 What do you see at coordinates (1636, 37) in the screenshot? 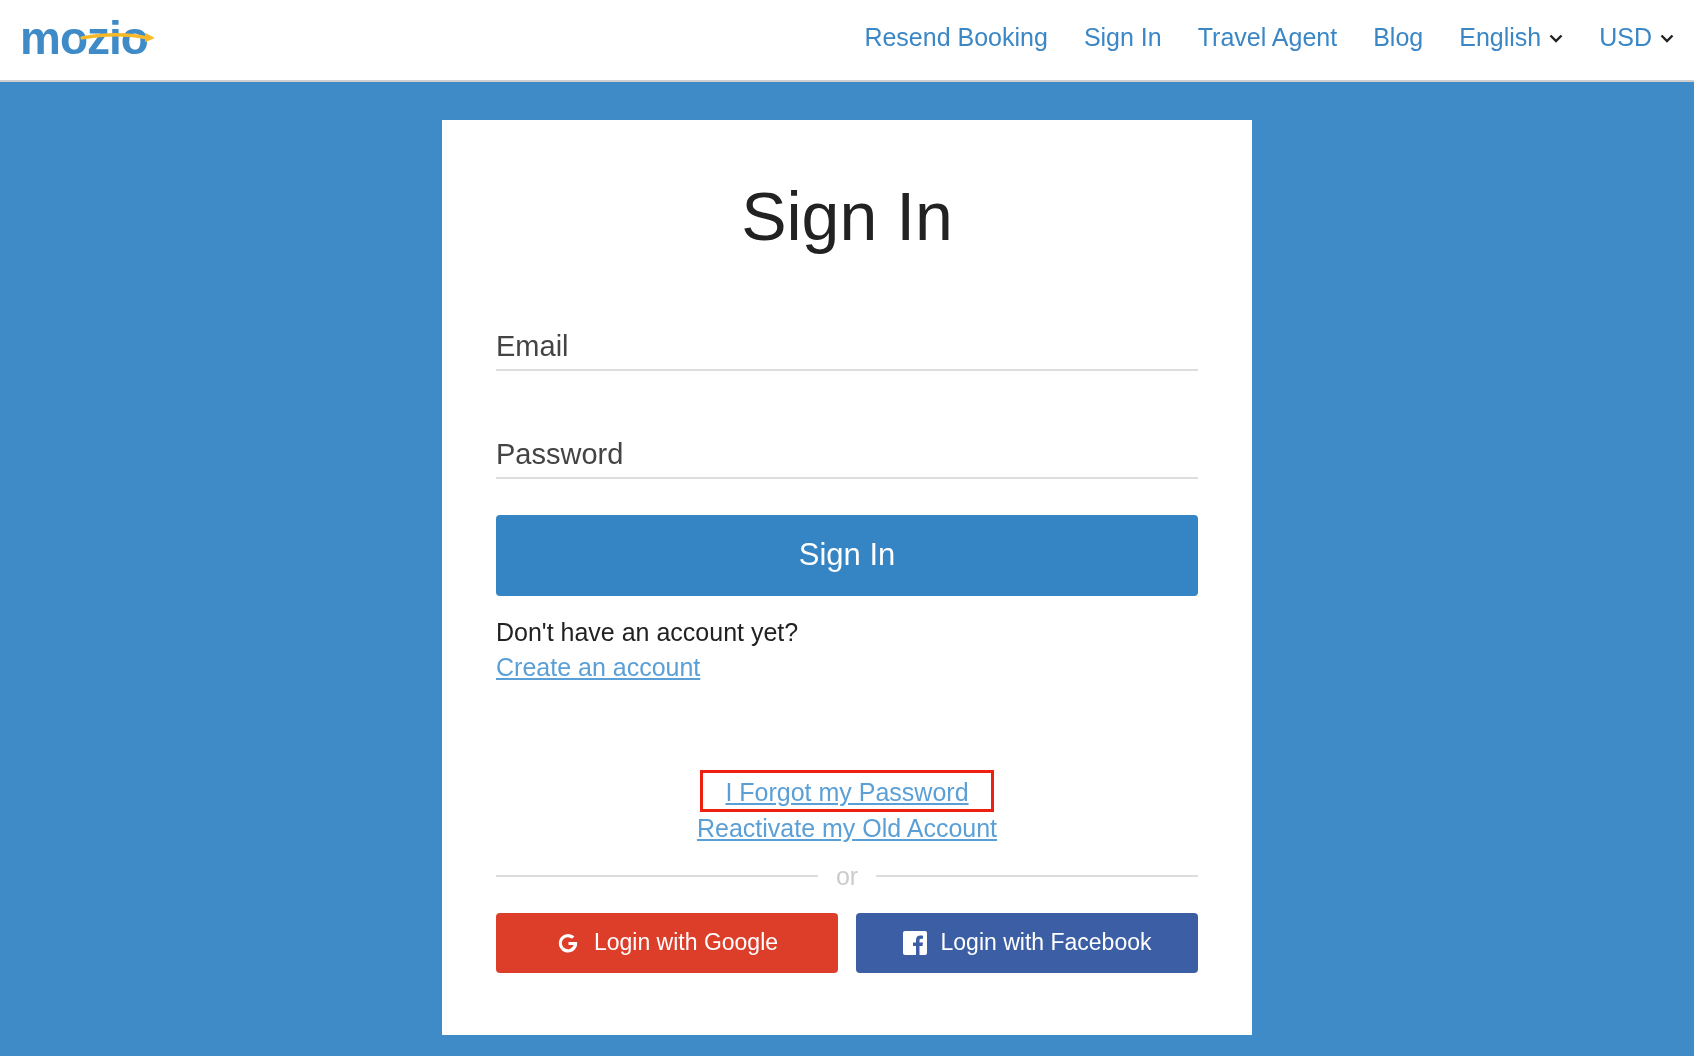
I see `nav-dropdown: USD` at bounding box center [1636, 37].